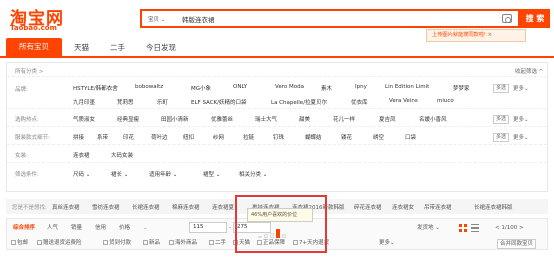 The image size is (554, 266). What do you see at coordinates (117, 48) in the screenshot?
I see `tab-second-hand: 二手` at bounding box center [117, 48].